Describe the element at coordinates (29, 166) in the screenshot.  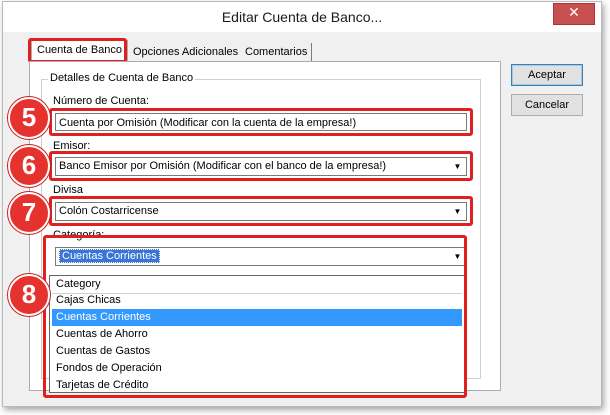
I see `callout-badge-6: 6` at that location.